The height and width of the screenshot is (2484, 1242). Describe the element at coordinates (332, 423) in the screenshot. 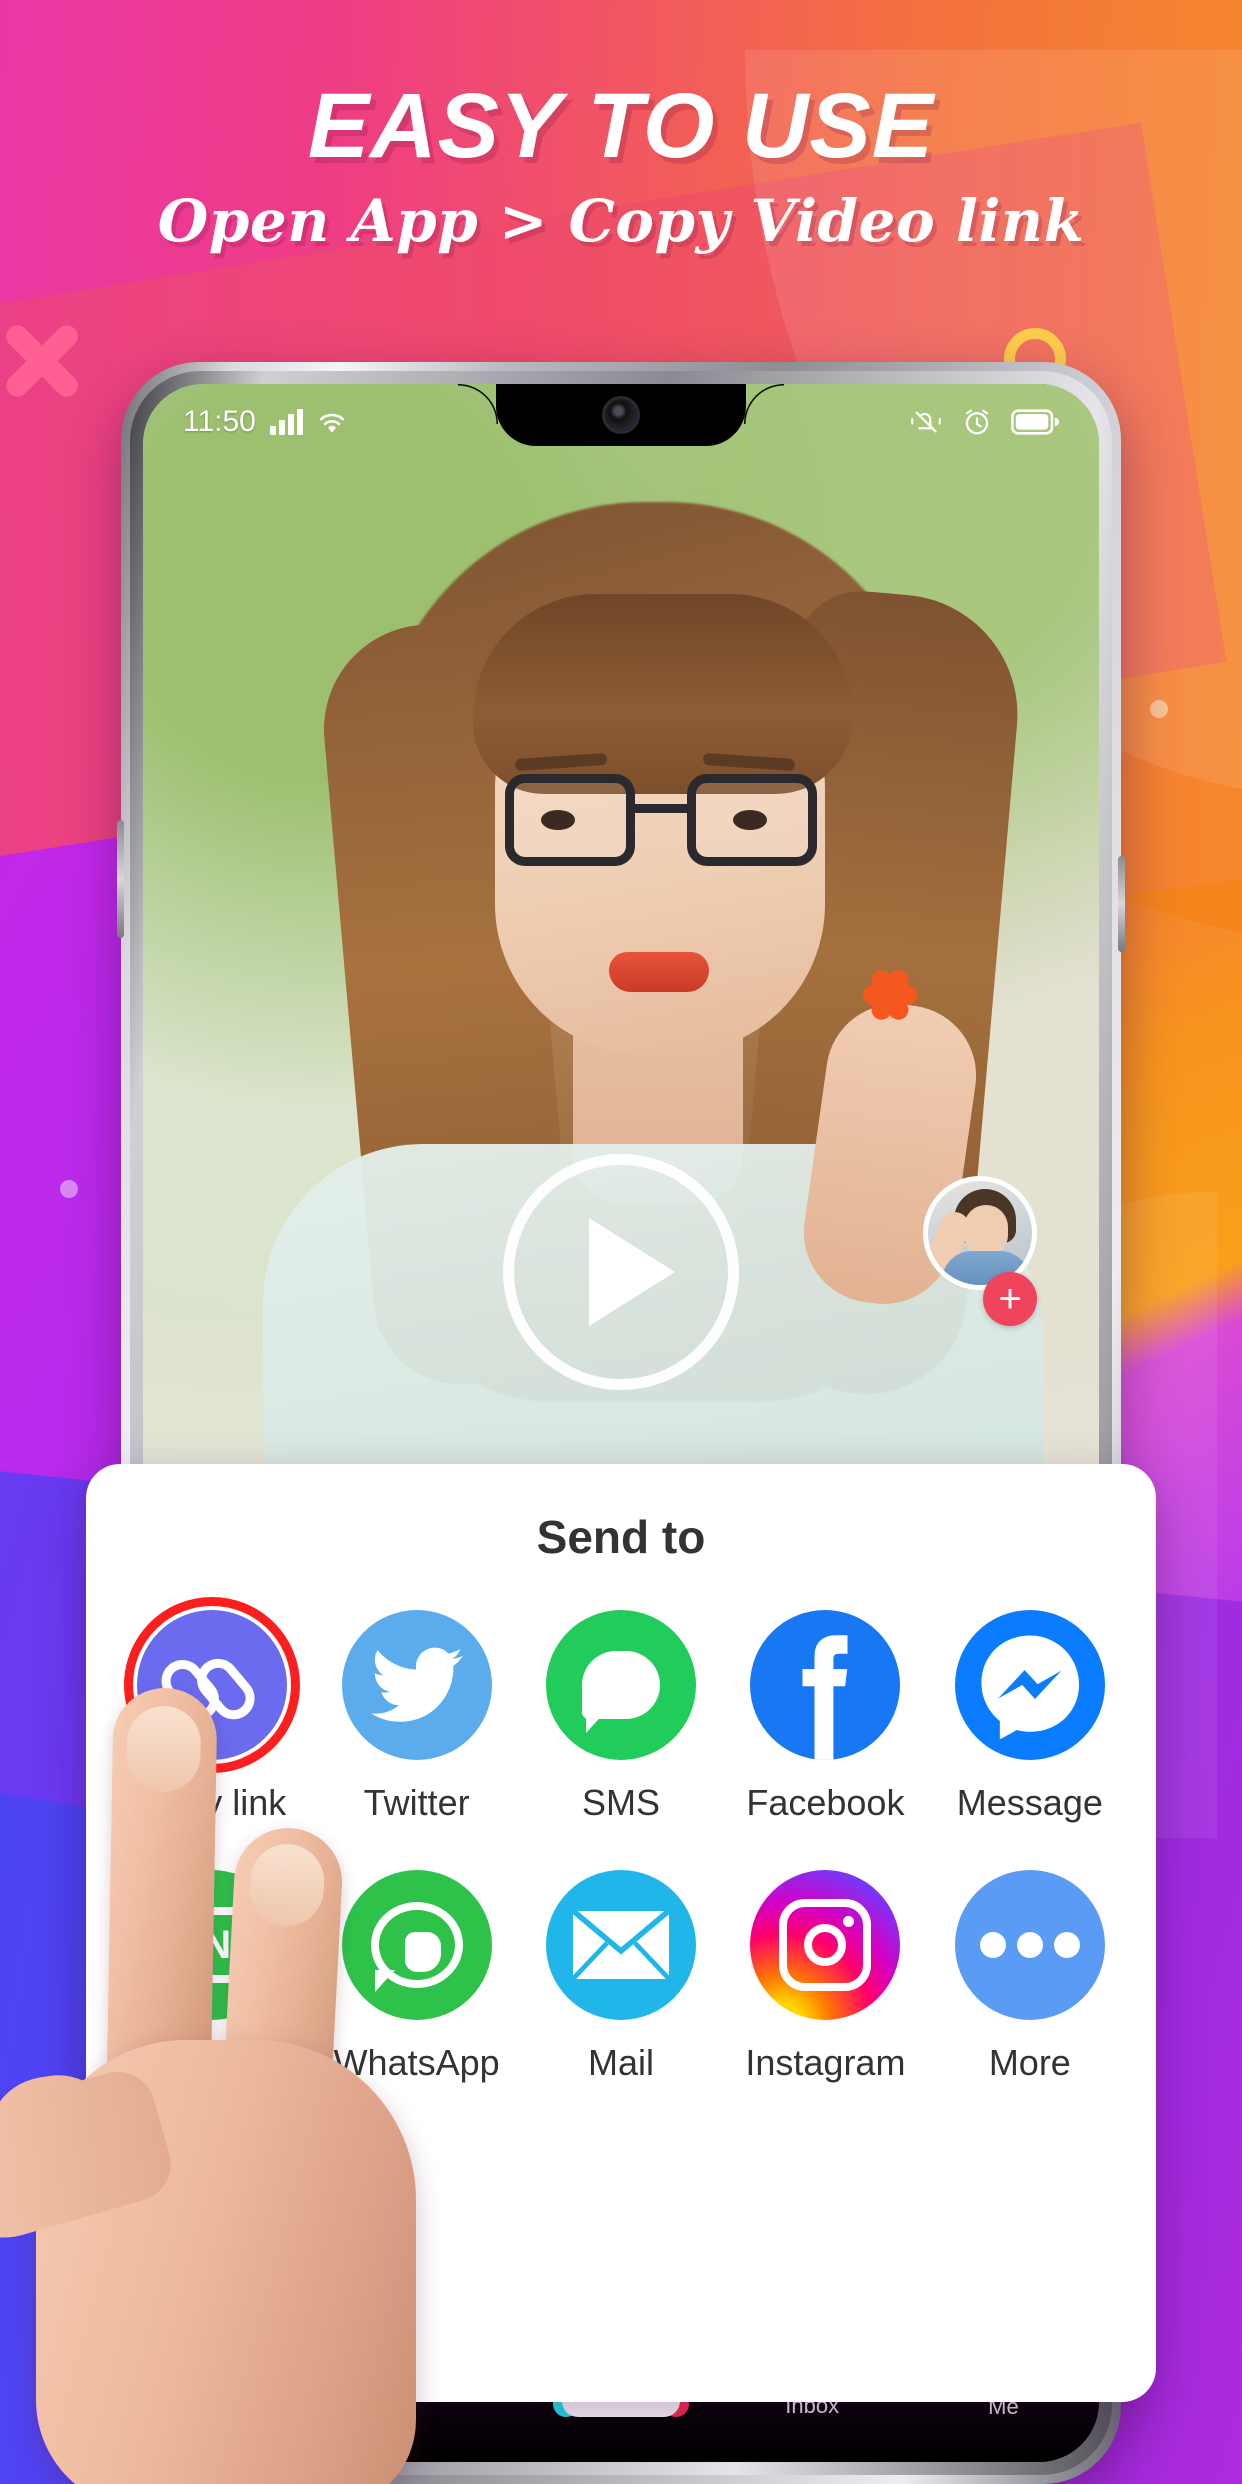

I see `wifi-icon` at that location.